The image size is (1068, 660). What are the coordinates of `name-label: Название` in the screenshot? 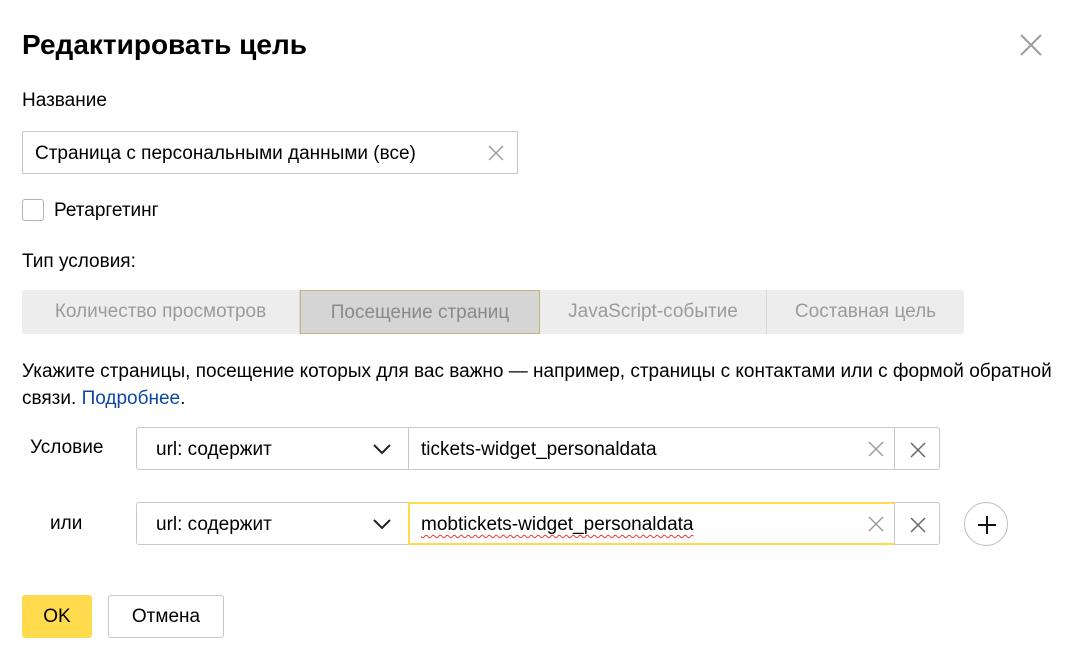 It's located at (64, 100).